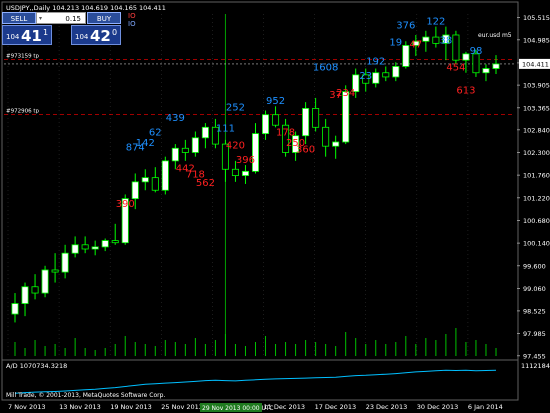  Describe the element at coordinates (536, 176) in the screenshot. I see `y-tick-label: 101.760` at that location.